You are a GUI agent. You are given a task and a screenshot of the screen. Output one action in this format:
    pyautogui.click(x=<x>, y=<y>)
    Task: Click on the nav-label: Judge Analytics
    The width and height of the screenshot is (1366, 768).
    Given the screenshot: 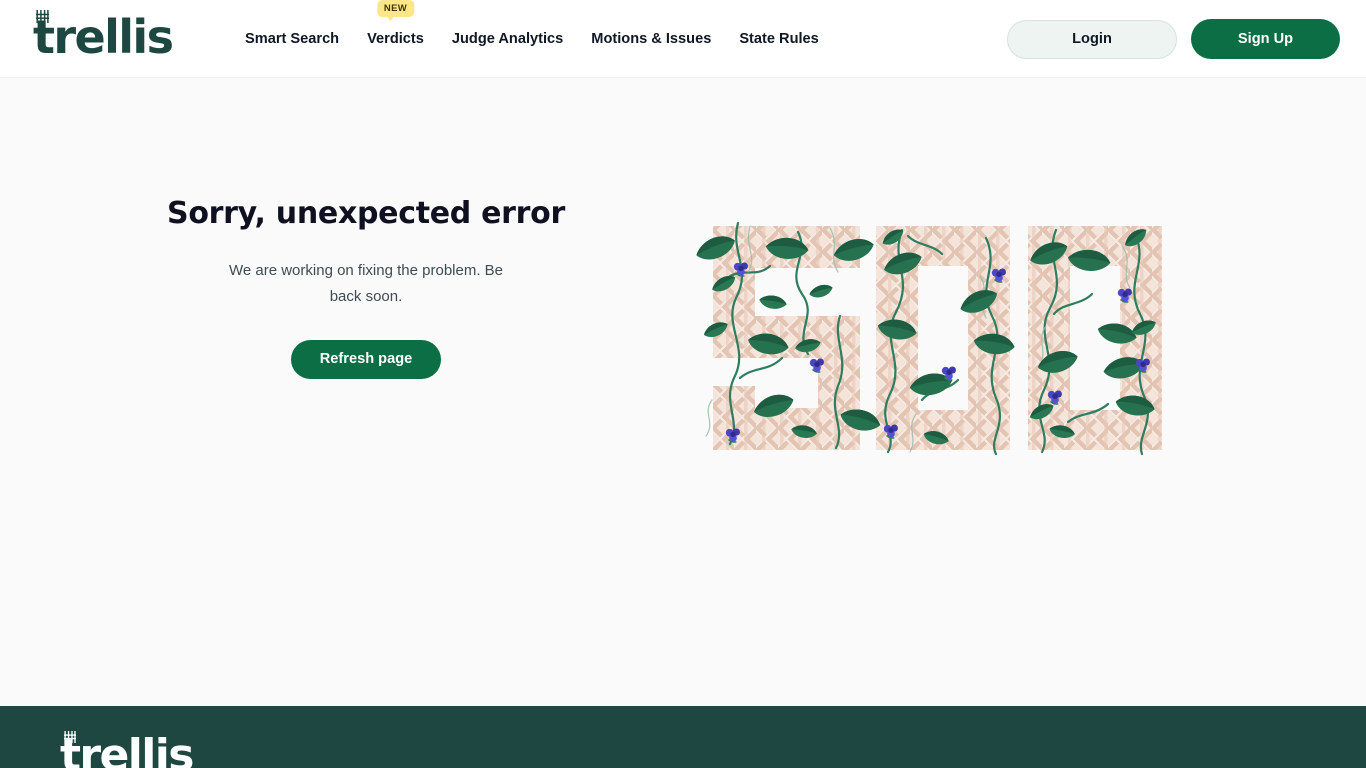 What is the action you would take?
    pyautogui.click(x=507, y=39)
    